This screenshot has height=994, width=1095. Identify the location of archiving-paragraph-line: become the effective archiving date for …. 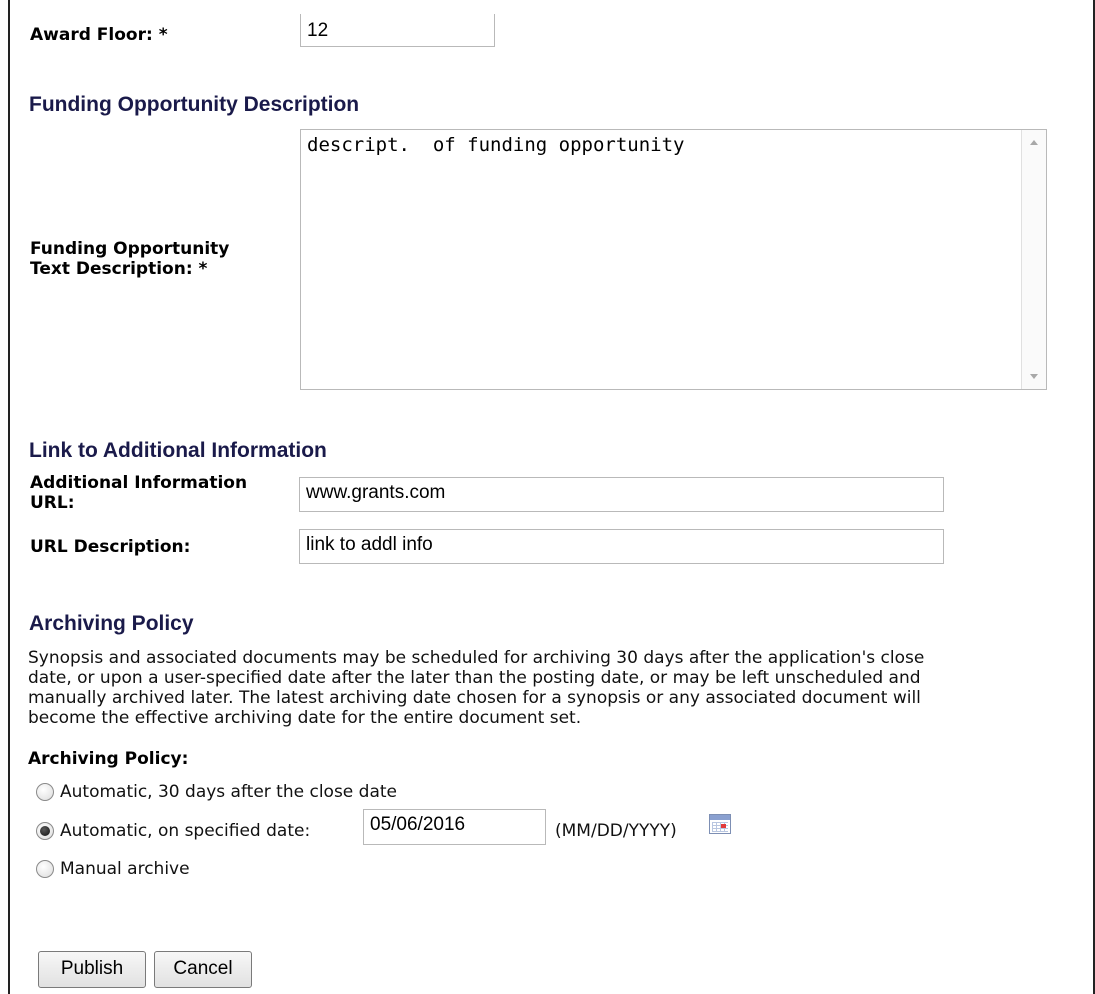
(305, 718).